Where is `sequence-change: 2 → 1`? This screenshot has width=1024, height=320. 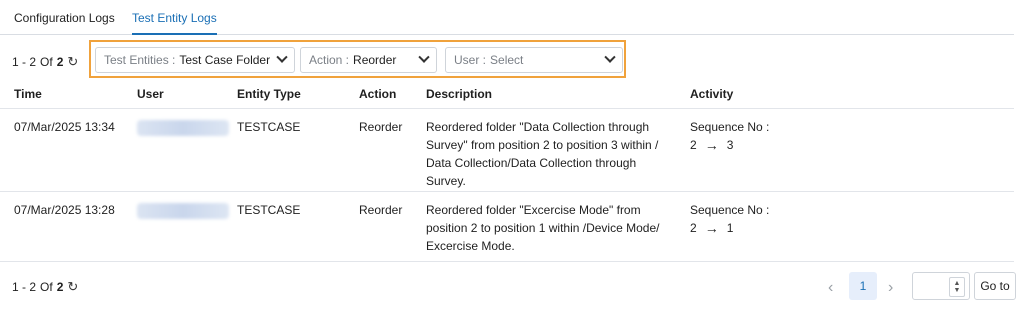
sequence-change: 2 → 1 is located at coordinates (729, 228).